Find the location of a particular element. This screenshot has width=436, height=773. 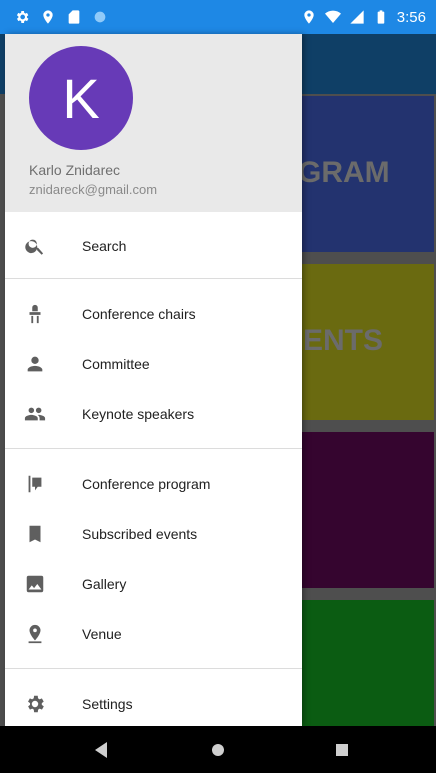

menu-item-conference-program: Conference program is located at coordinates (153, 484).